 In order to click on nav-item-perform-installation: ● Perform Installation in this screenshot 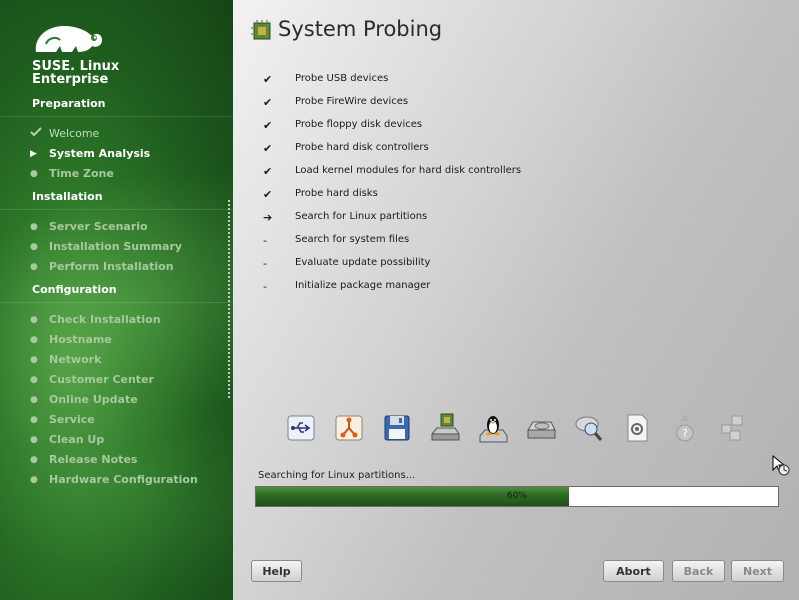, I will do `click(102, 266)`.